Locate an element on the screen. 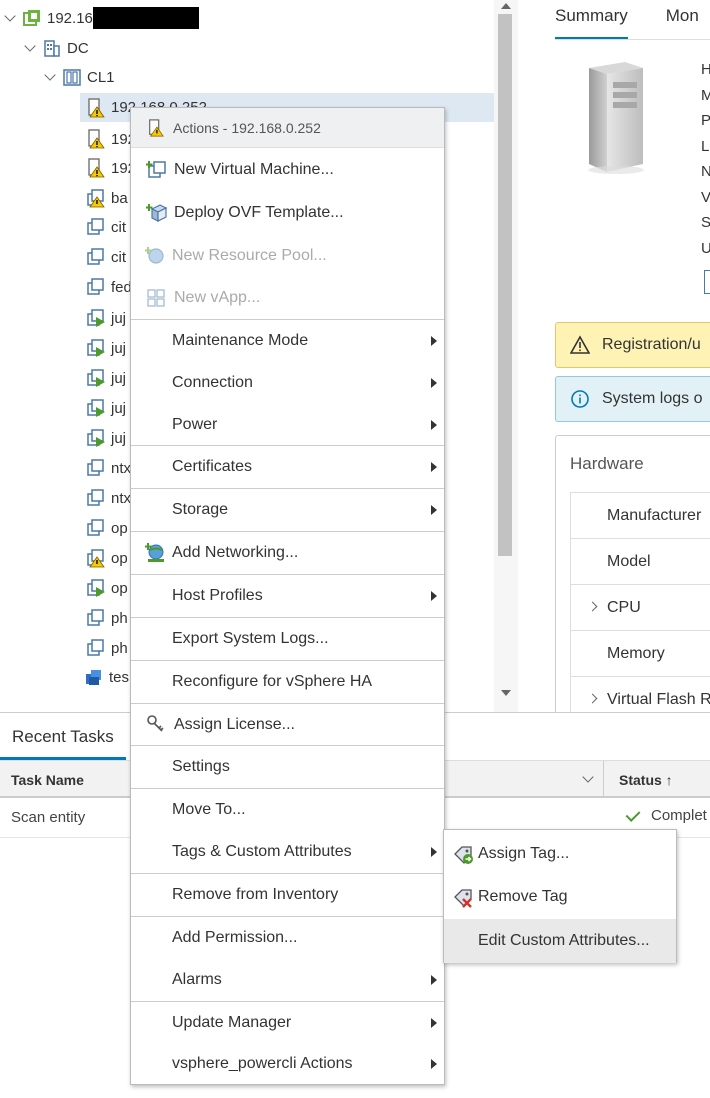 The image size is (710, 1098). registration-warning-alert: Registration/u is located at coordinates (632, 345).